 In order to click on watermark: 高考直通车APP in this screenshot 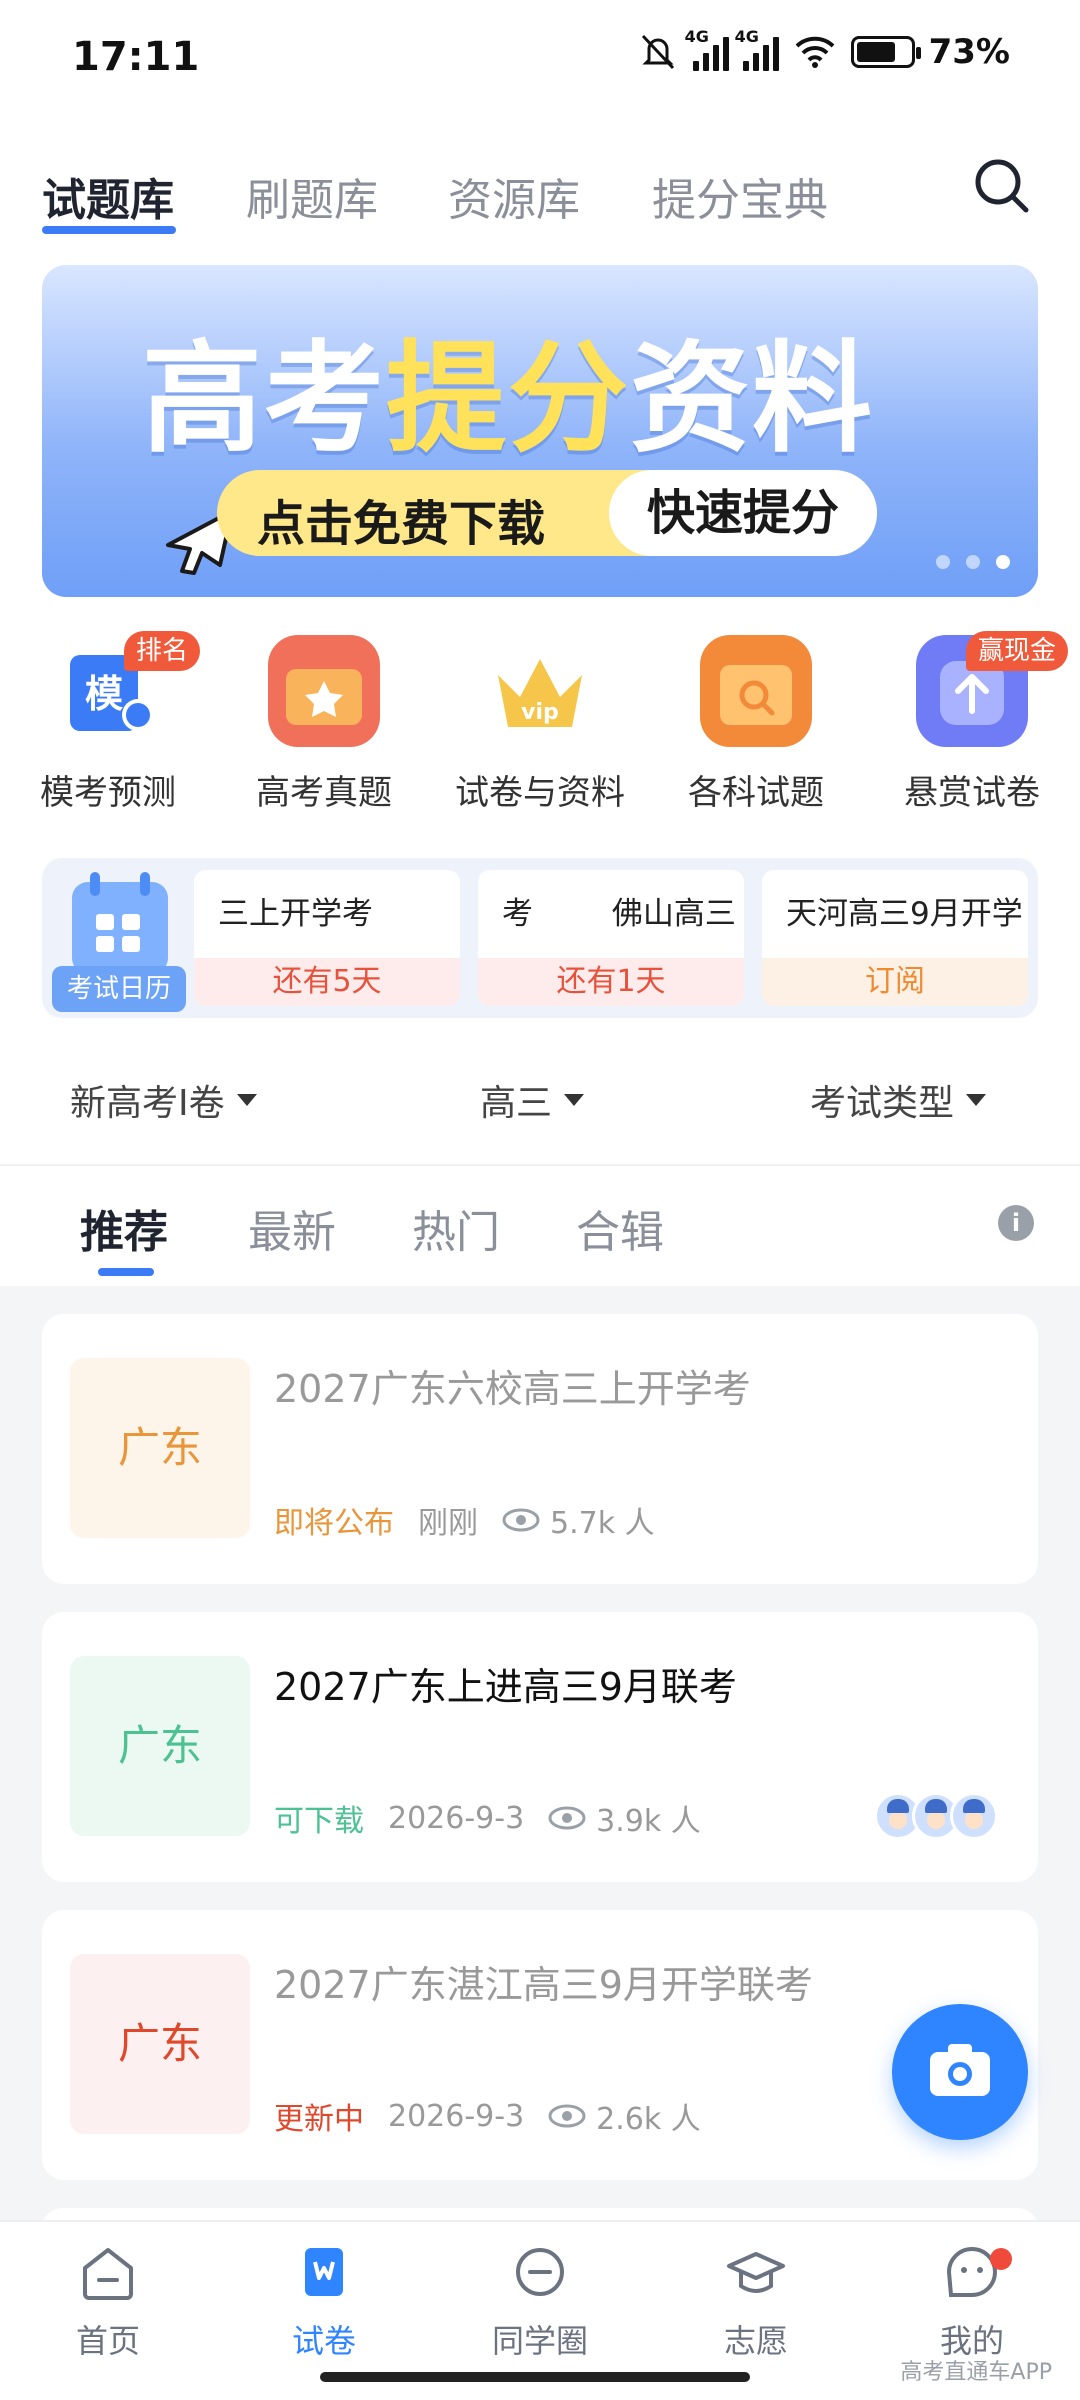, I will do `click(976, 2372)`.